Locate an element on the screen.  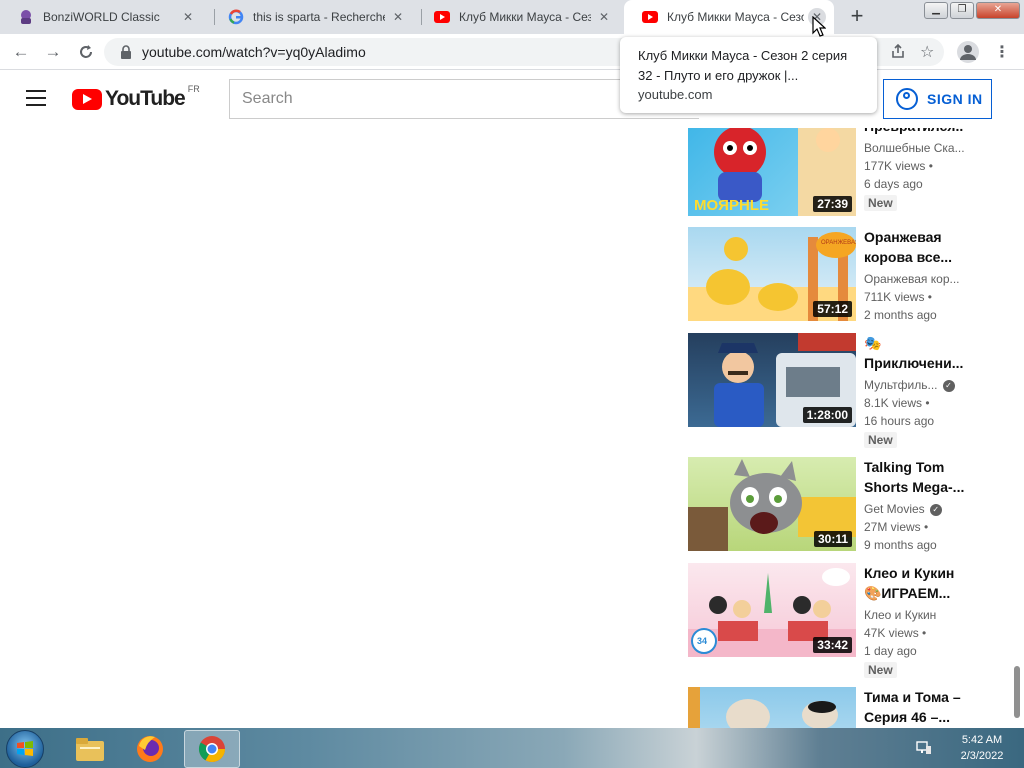
lock-icon is located at coordinates (126, 54).